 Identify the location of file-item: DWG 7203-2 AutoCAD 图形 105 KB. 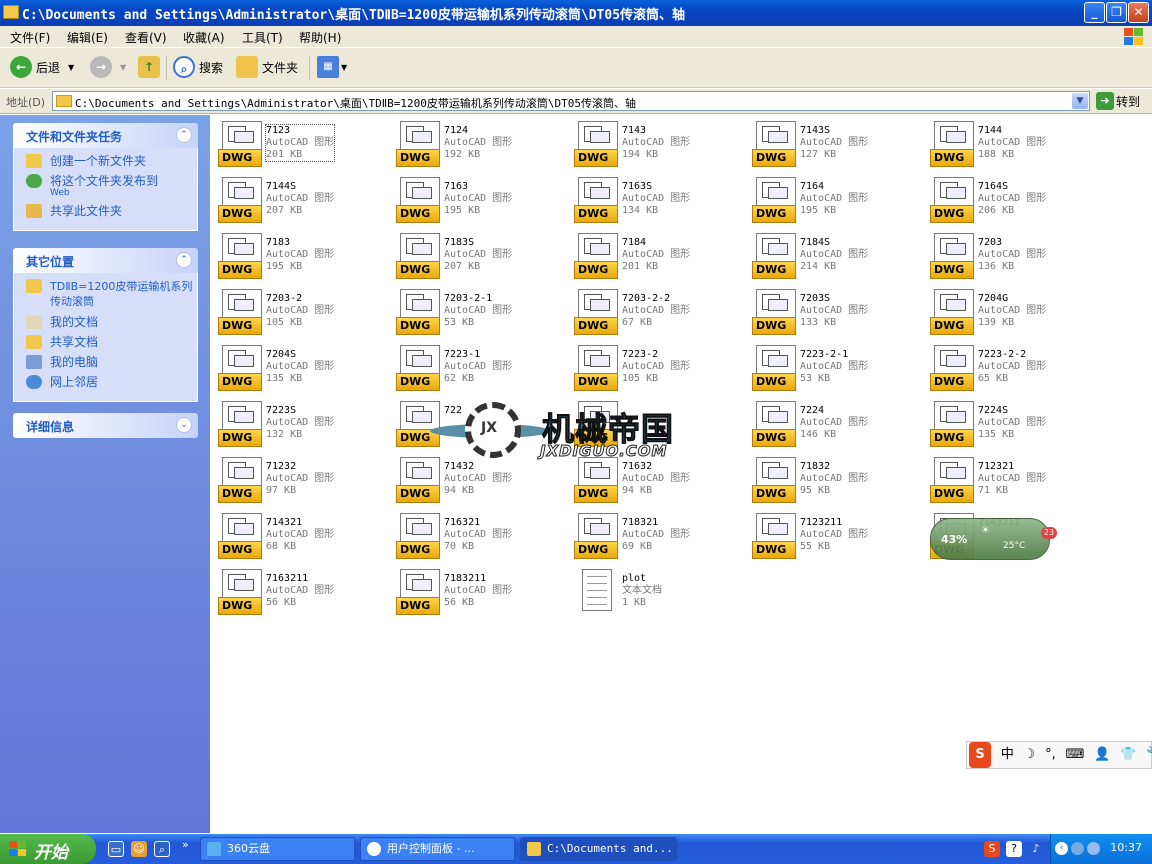
(303, 311).